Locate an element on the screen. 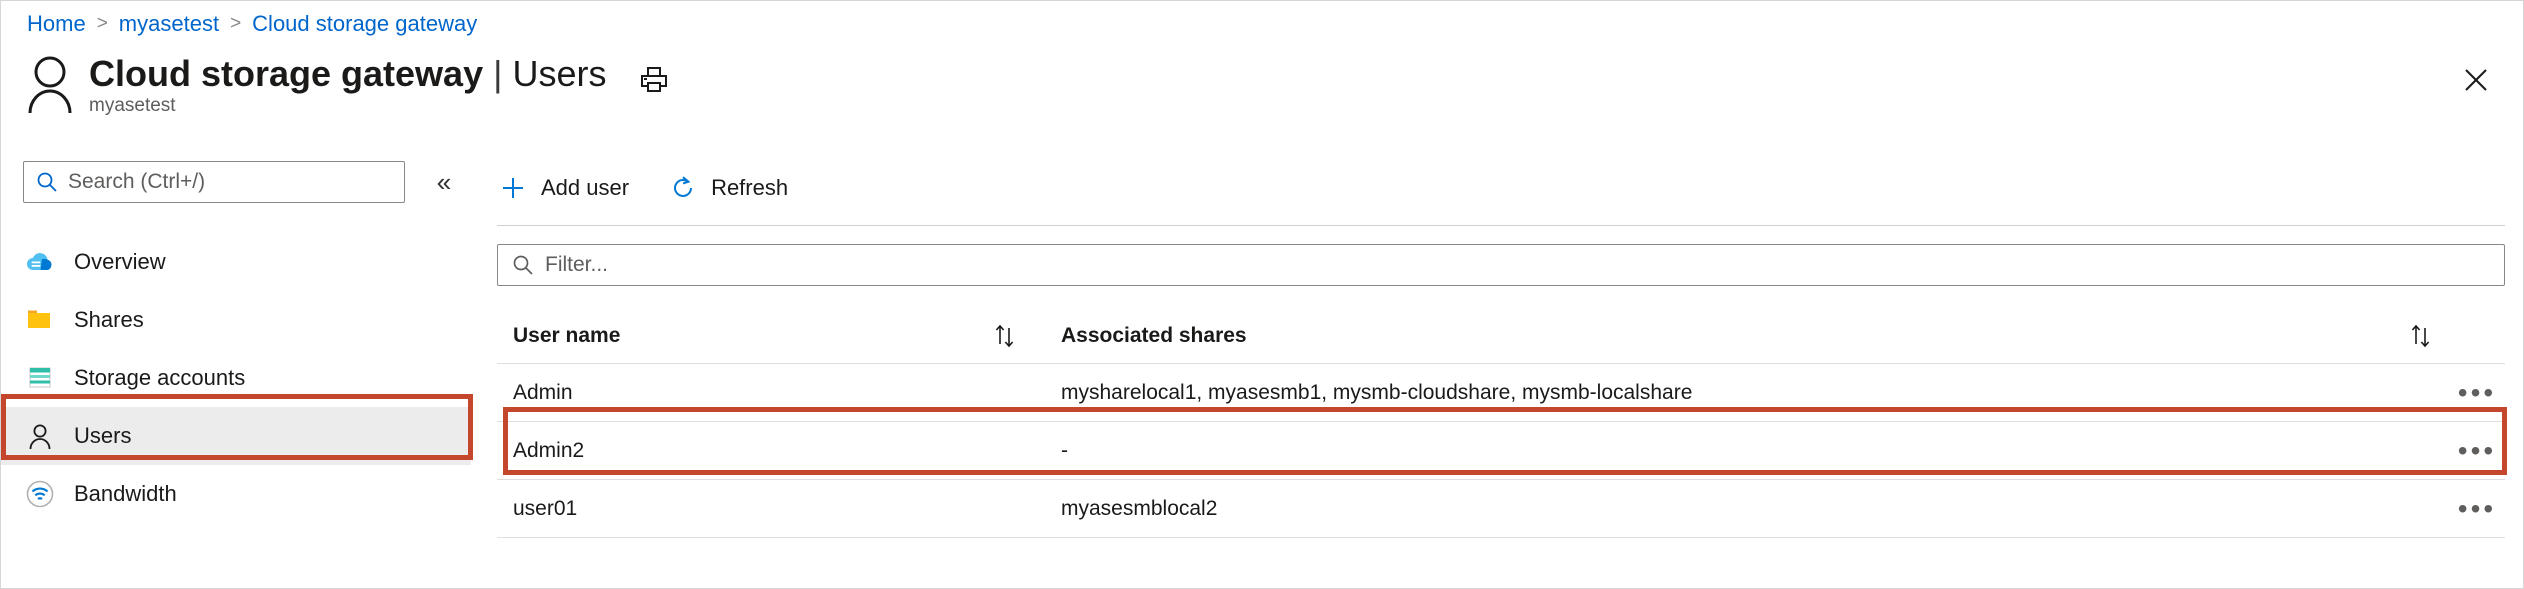 This screenshot has width=2524, height=589. cell-user-name: Admin2 is located at coordinates (549, 450).